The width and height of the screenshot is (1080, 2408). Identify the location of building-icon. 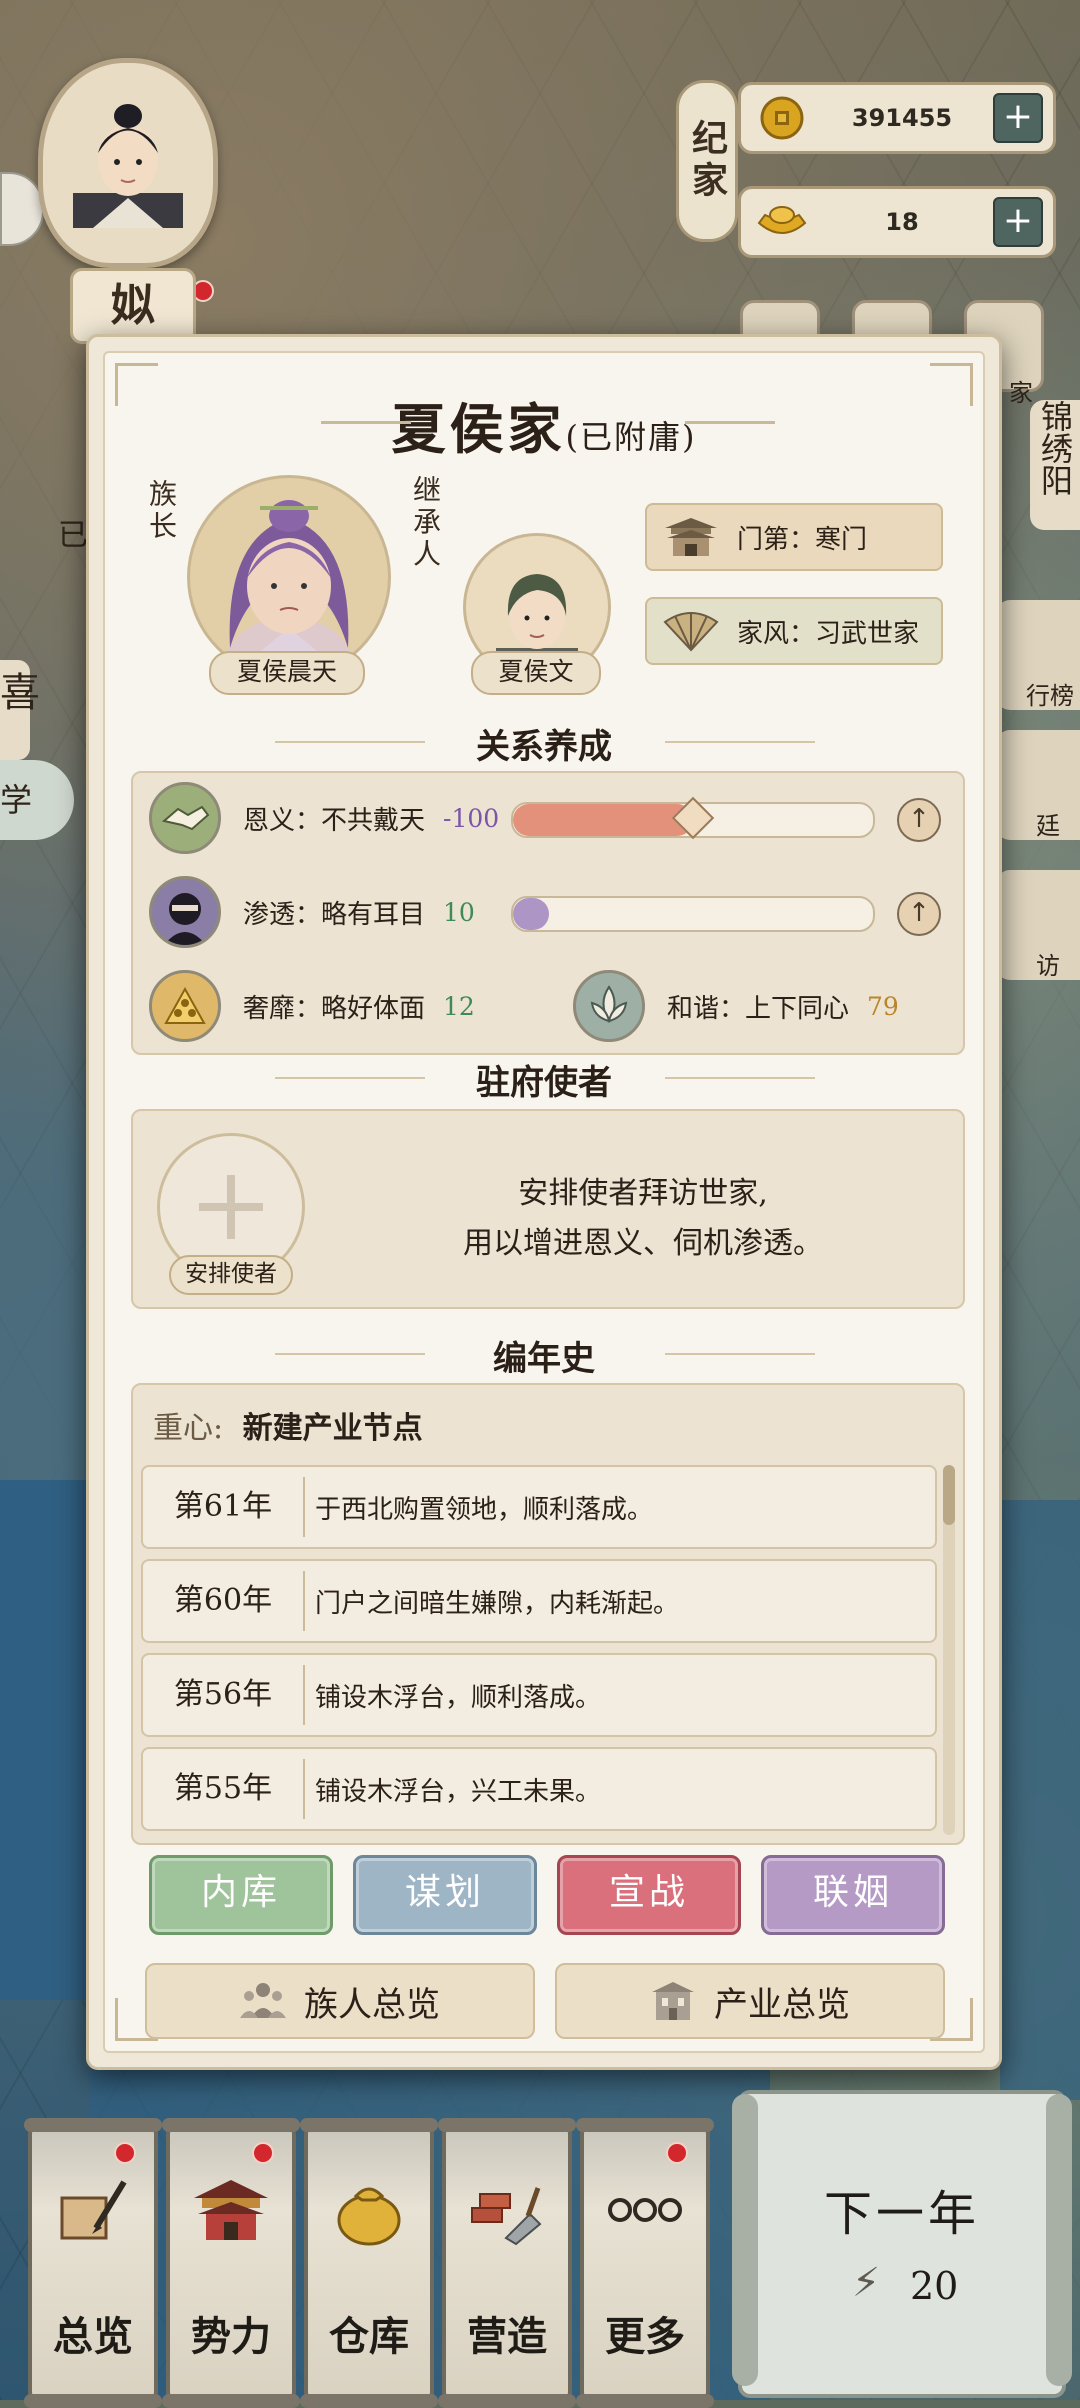
(673, 2001).